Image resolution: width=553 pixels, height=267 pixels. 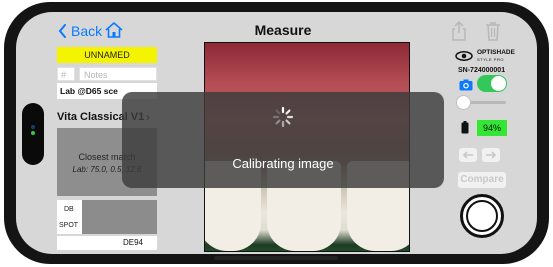 I want to click on db-label: DB, so click(x=69, y=209).